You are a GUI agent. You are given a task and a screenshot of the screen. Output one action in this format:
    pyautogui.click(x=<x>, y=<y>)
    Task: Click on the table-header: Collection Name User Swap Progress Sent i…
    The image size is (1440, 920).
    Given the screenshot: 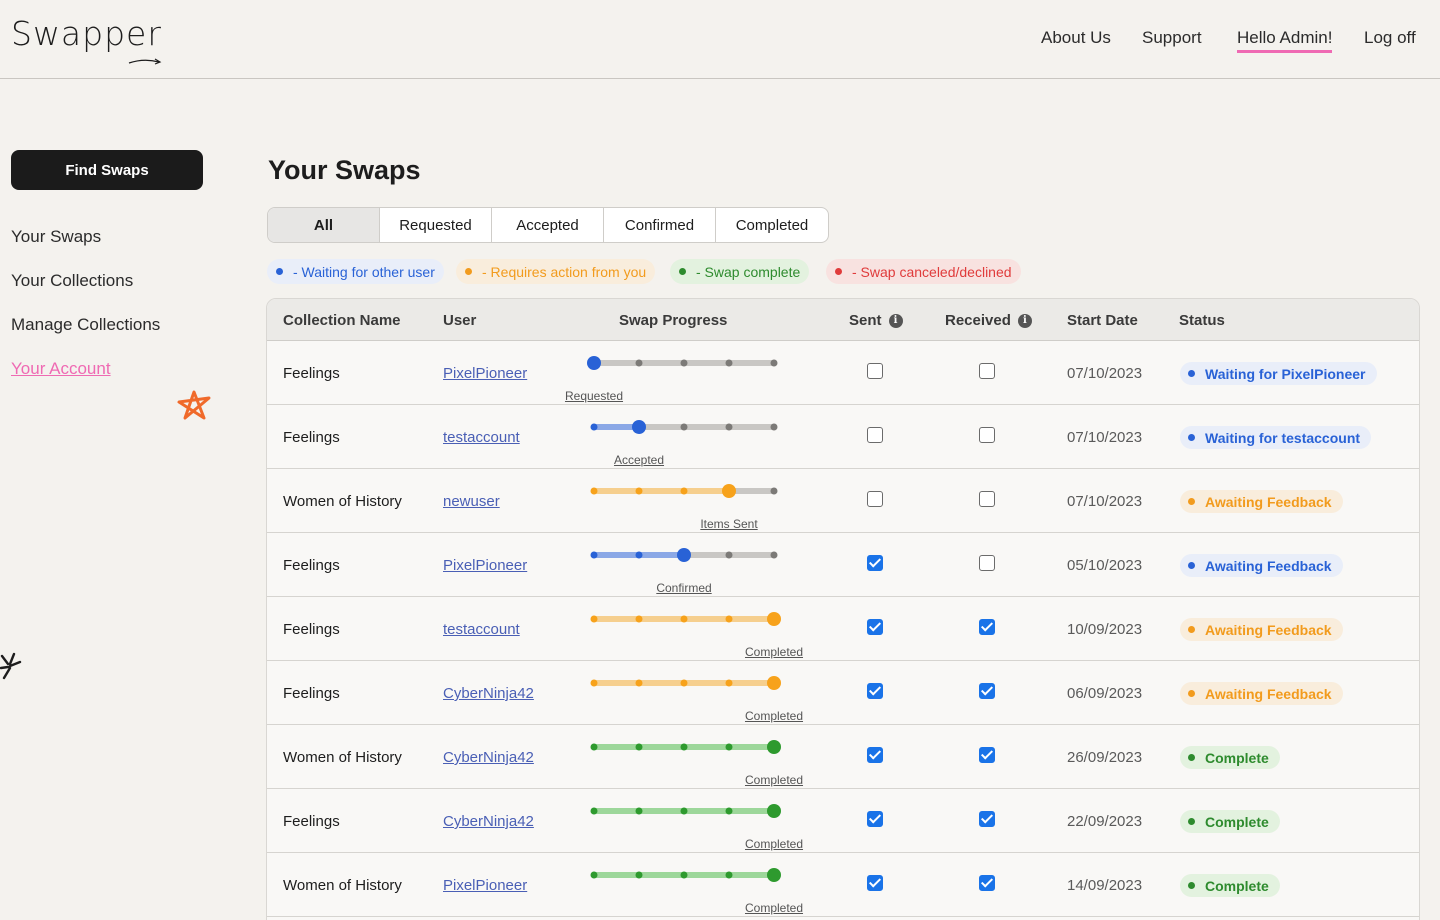 What is the action you would take?
    pyautogui.click(x=843, y=320)
    